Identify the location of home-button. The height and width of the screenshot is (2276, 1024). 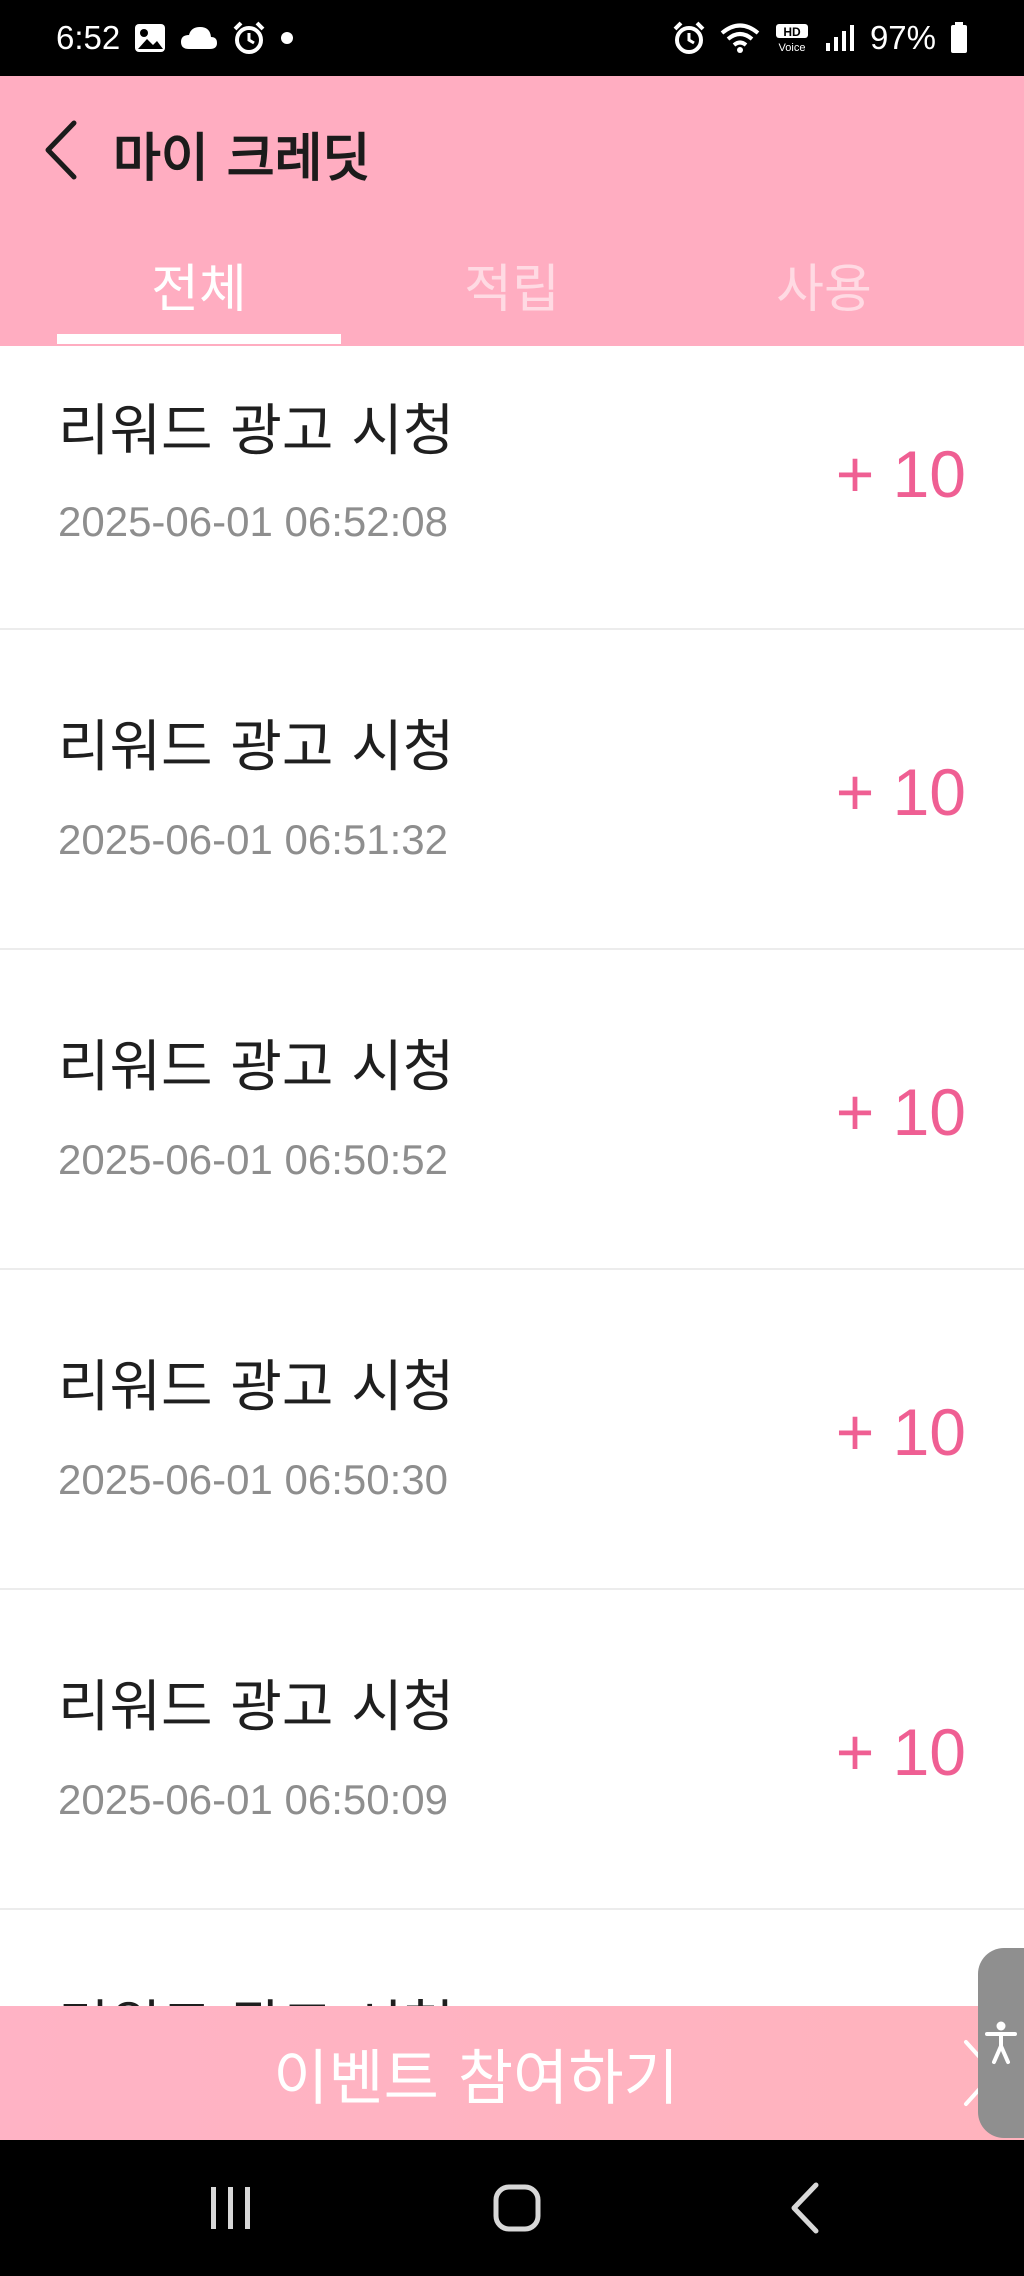
(517, 2208).